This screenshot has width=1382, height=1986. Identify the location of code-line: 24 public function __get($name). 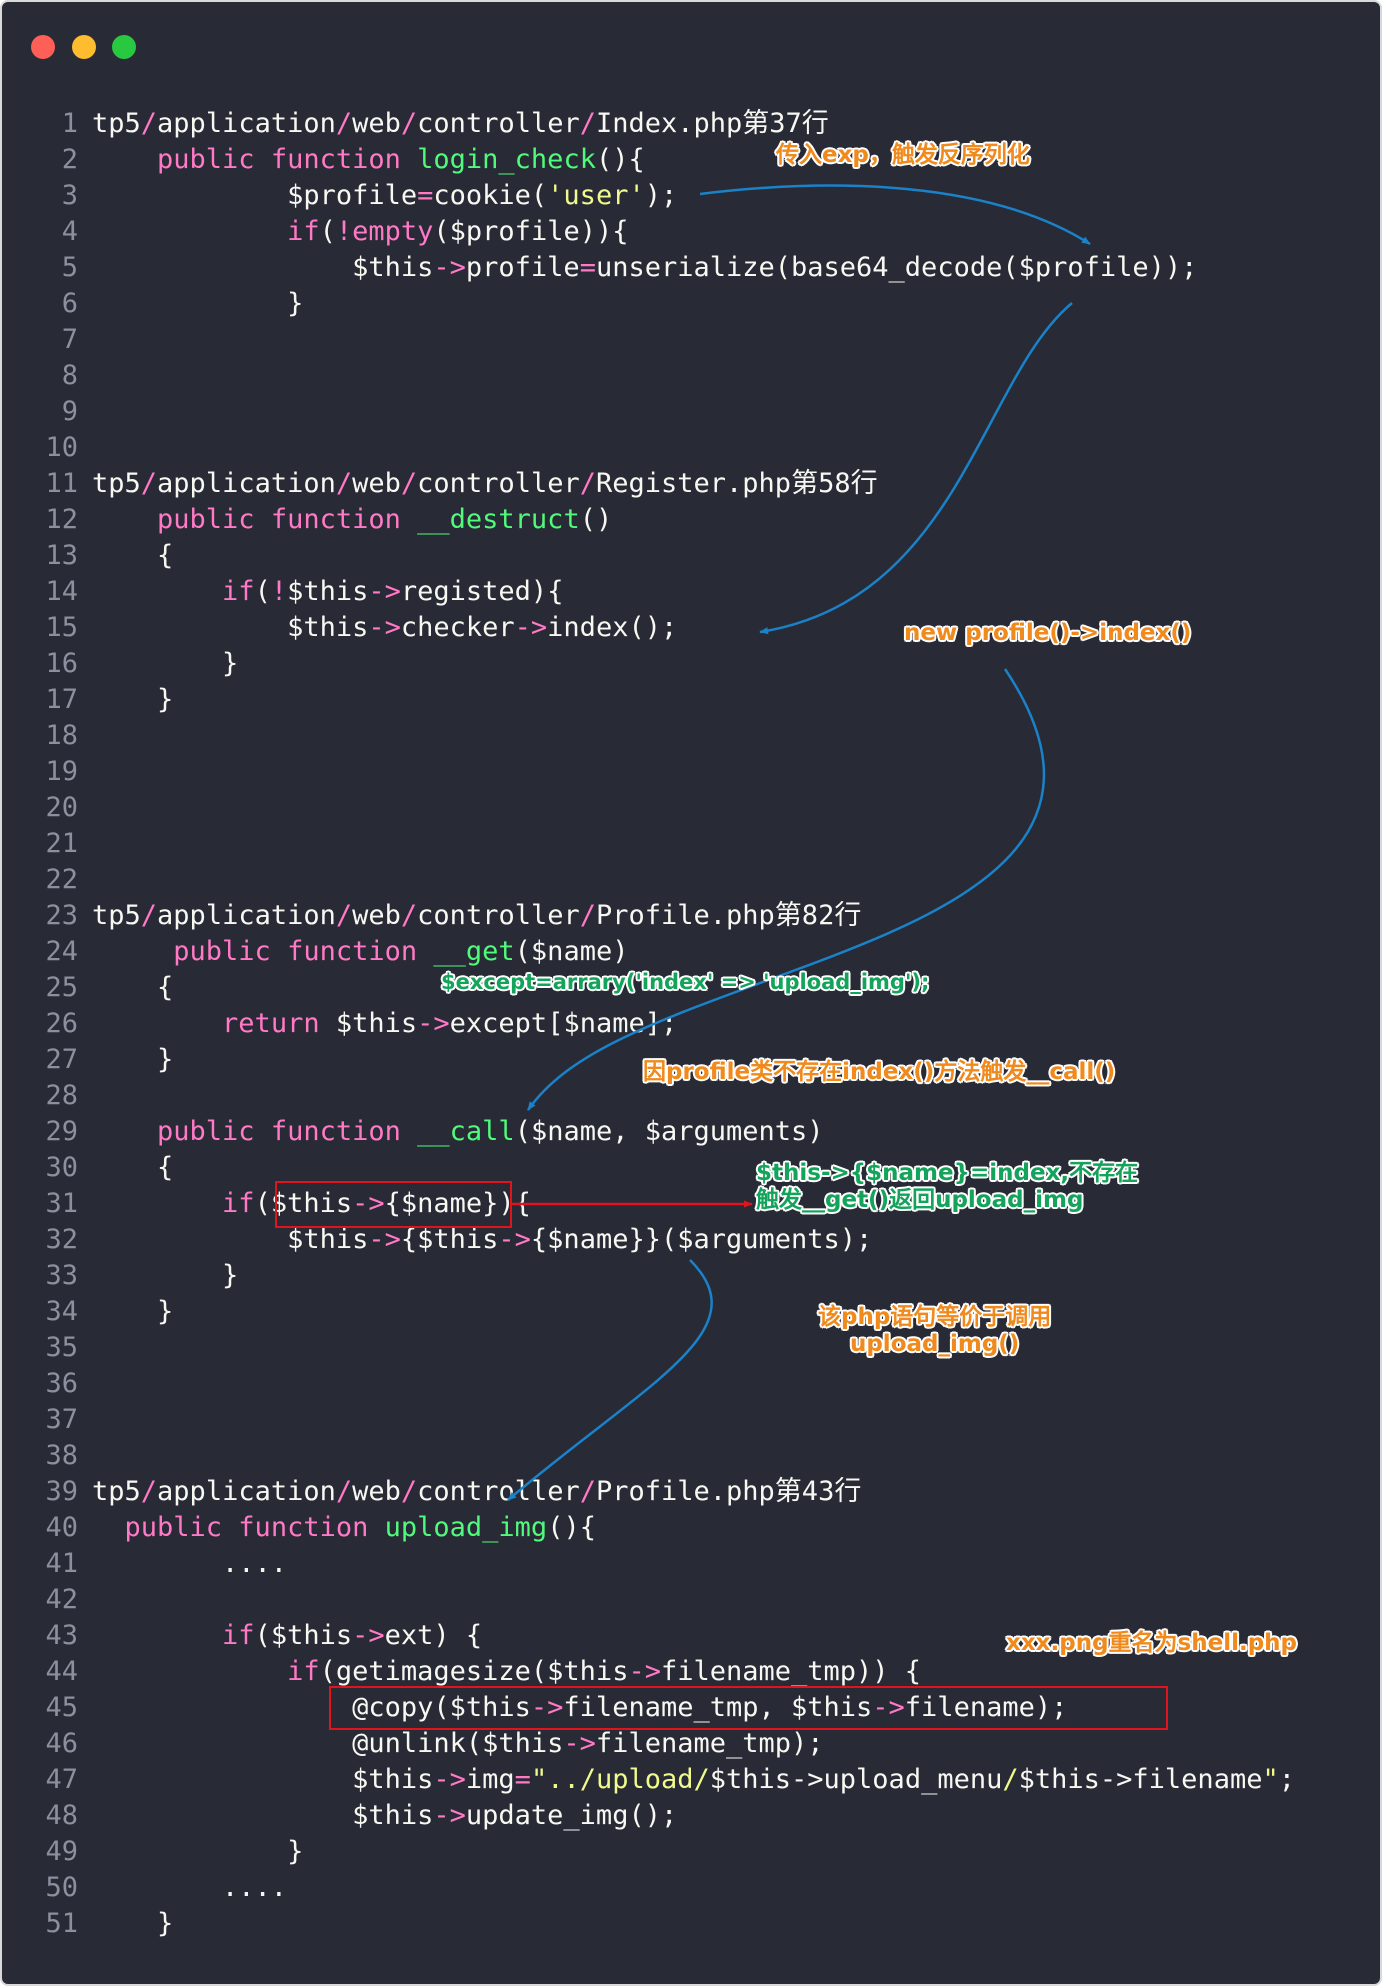
(691, 952).